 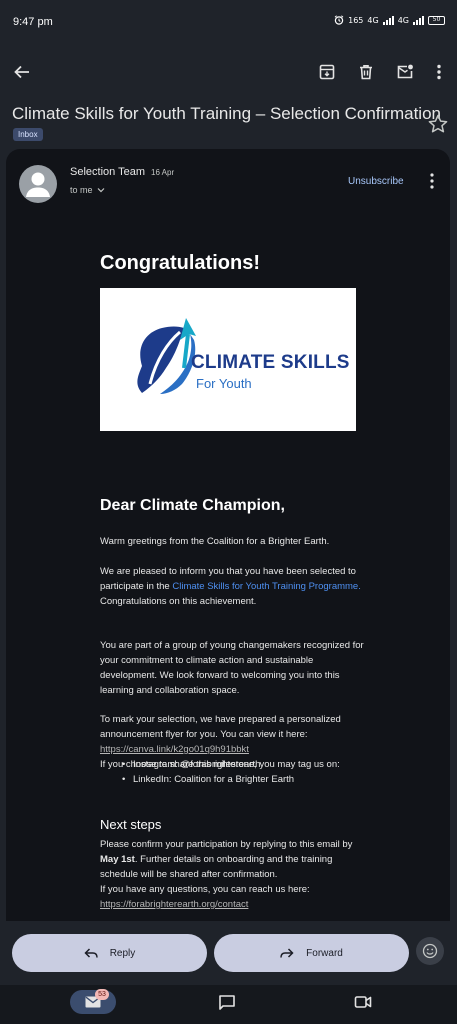 What do you see at coordinates (224, 383) in the screenshot?
I see `logo-subtitle: For Youth` at bounding box center [224, 383].